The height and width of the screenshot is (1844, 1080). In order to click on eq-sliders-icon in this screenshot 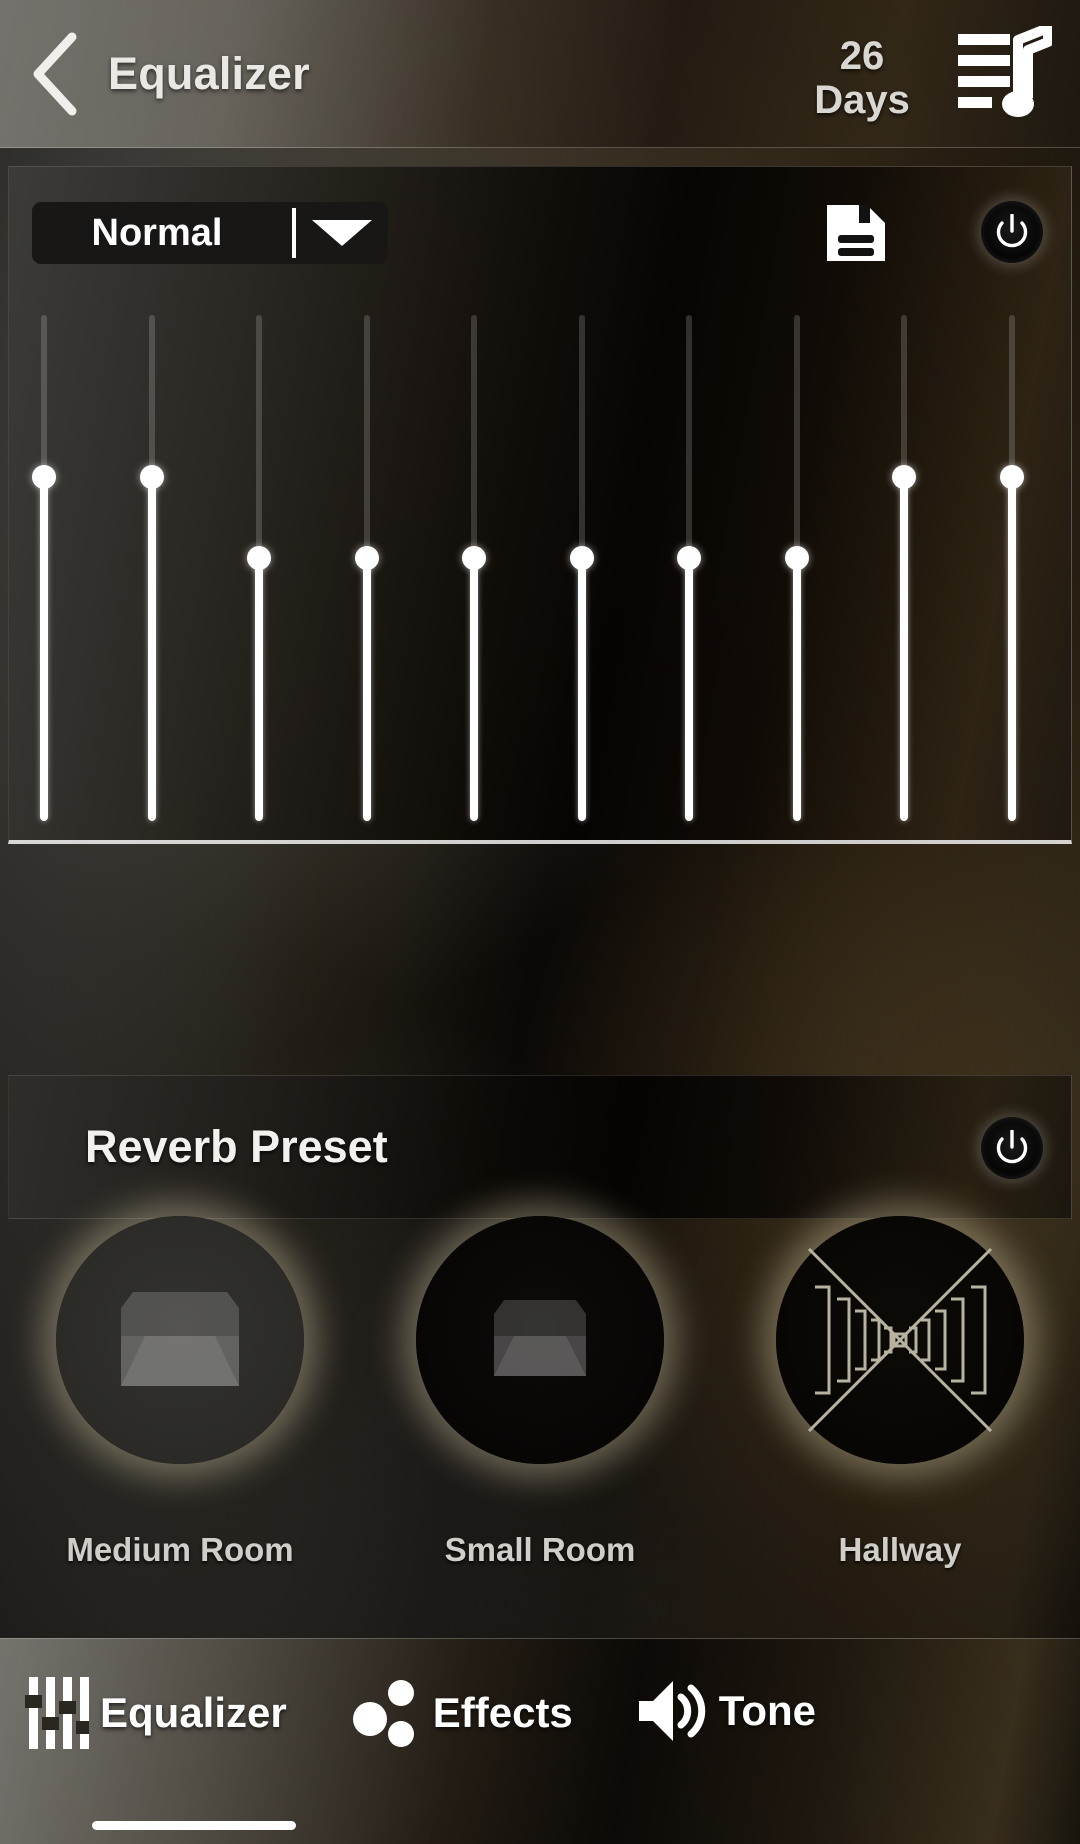, I will do `click(57, 1713)`.